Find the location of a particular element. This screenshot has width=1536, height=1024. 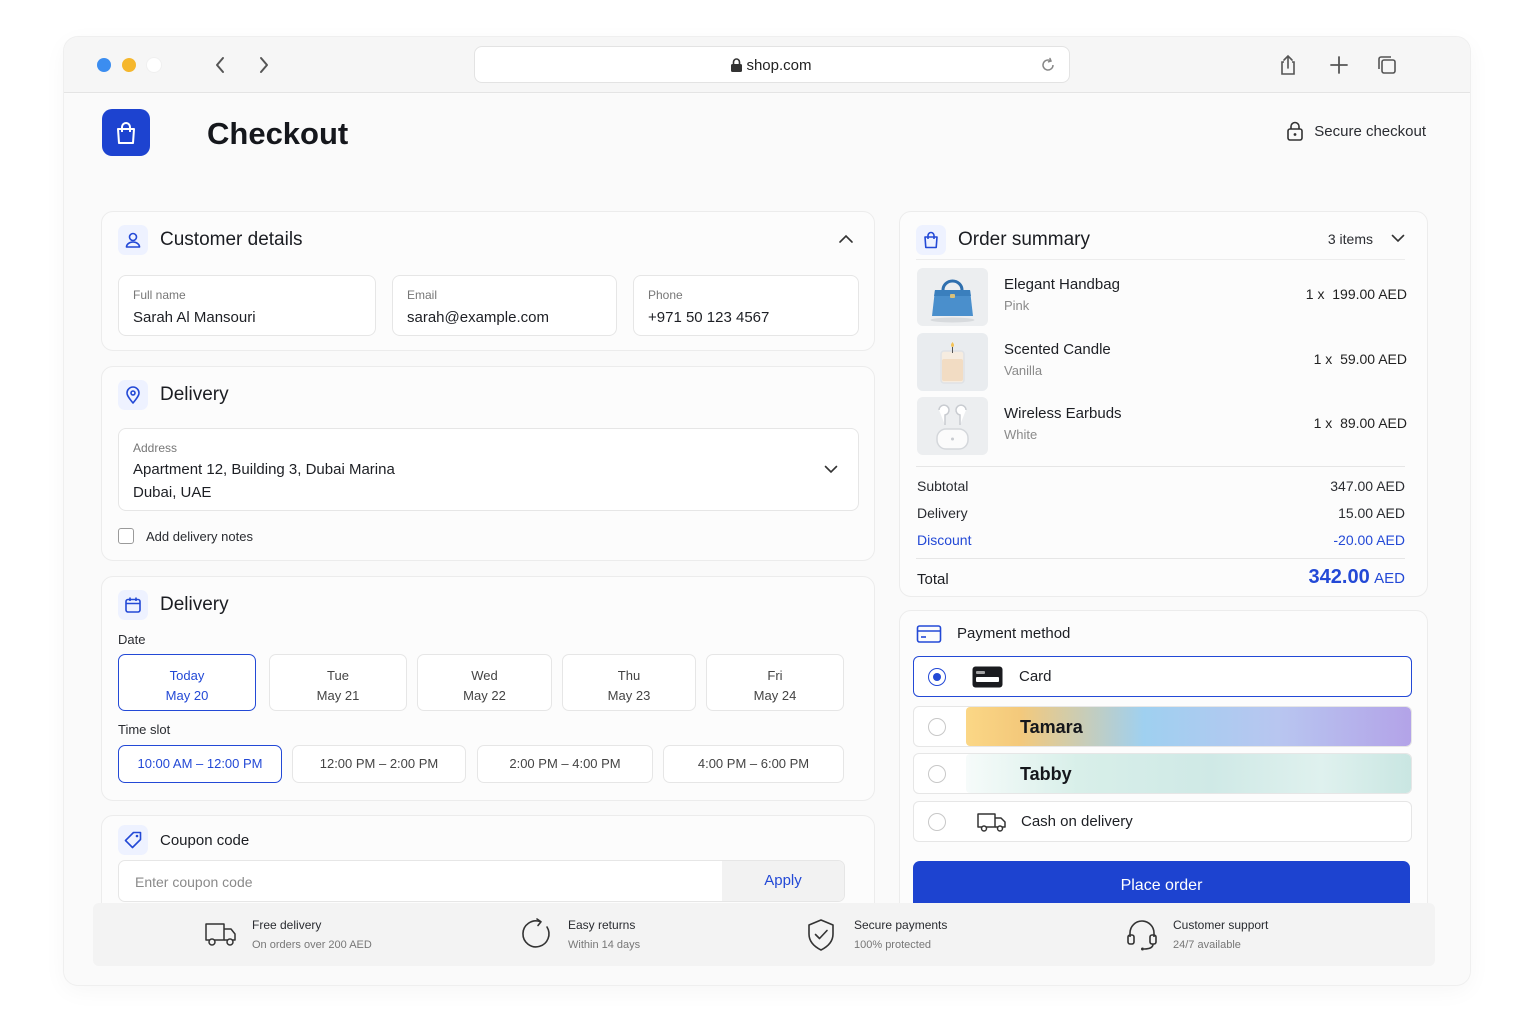

feature-subtitle: 24/7 available is located at coordinates (1207, 945).